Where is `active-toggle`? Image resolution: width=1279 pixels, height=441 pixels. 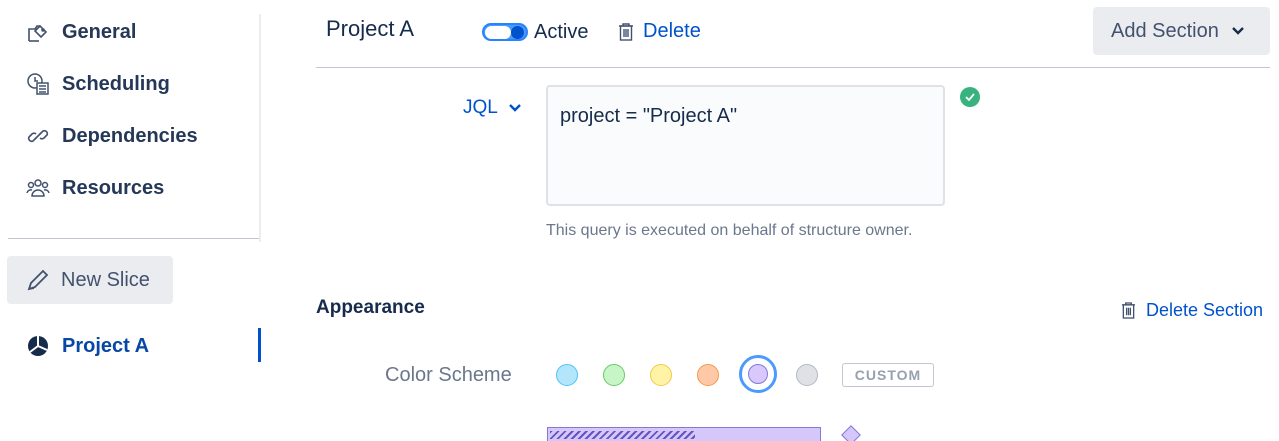
active-toggle is located at coordinates (505, 32).